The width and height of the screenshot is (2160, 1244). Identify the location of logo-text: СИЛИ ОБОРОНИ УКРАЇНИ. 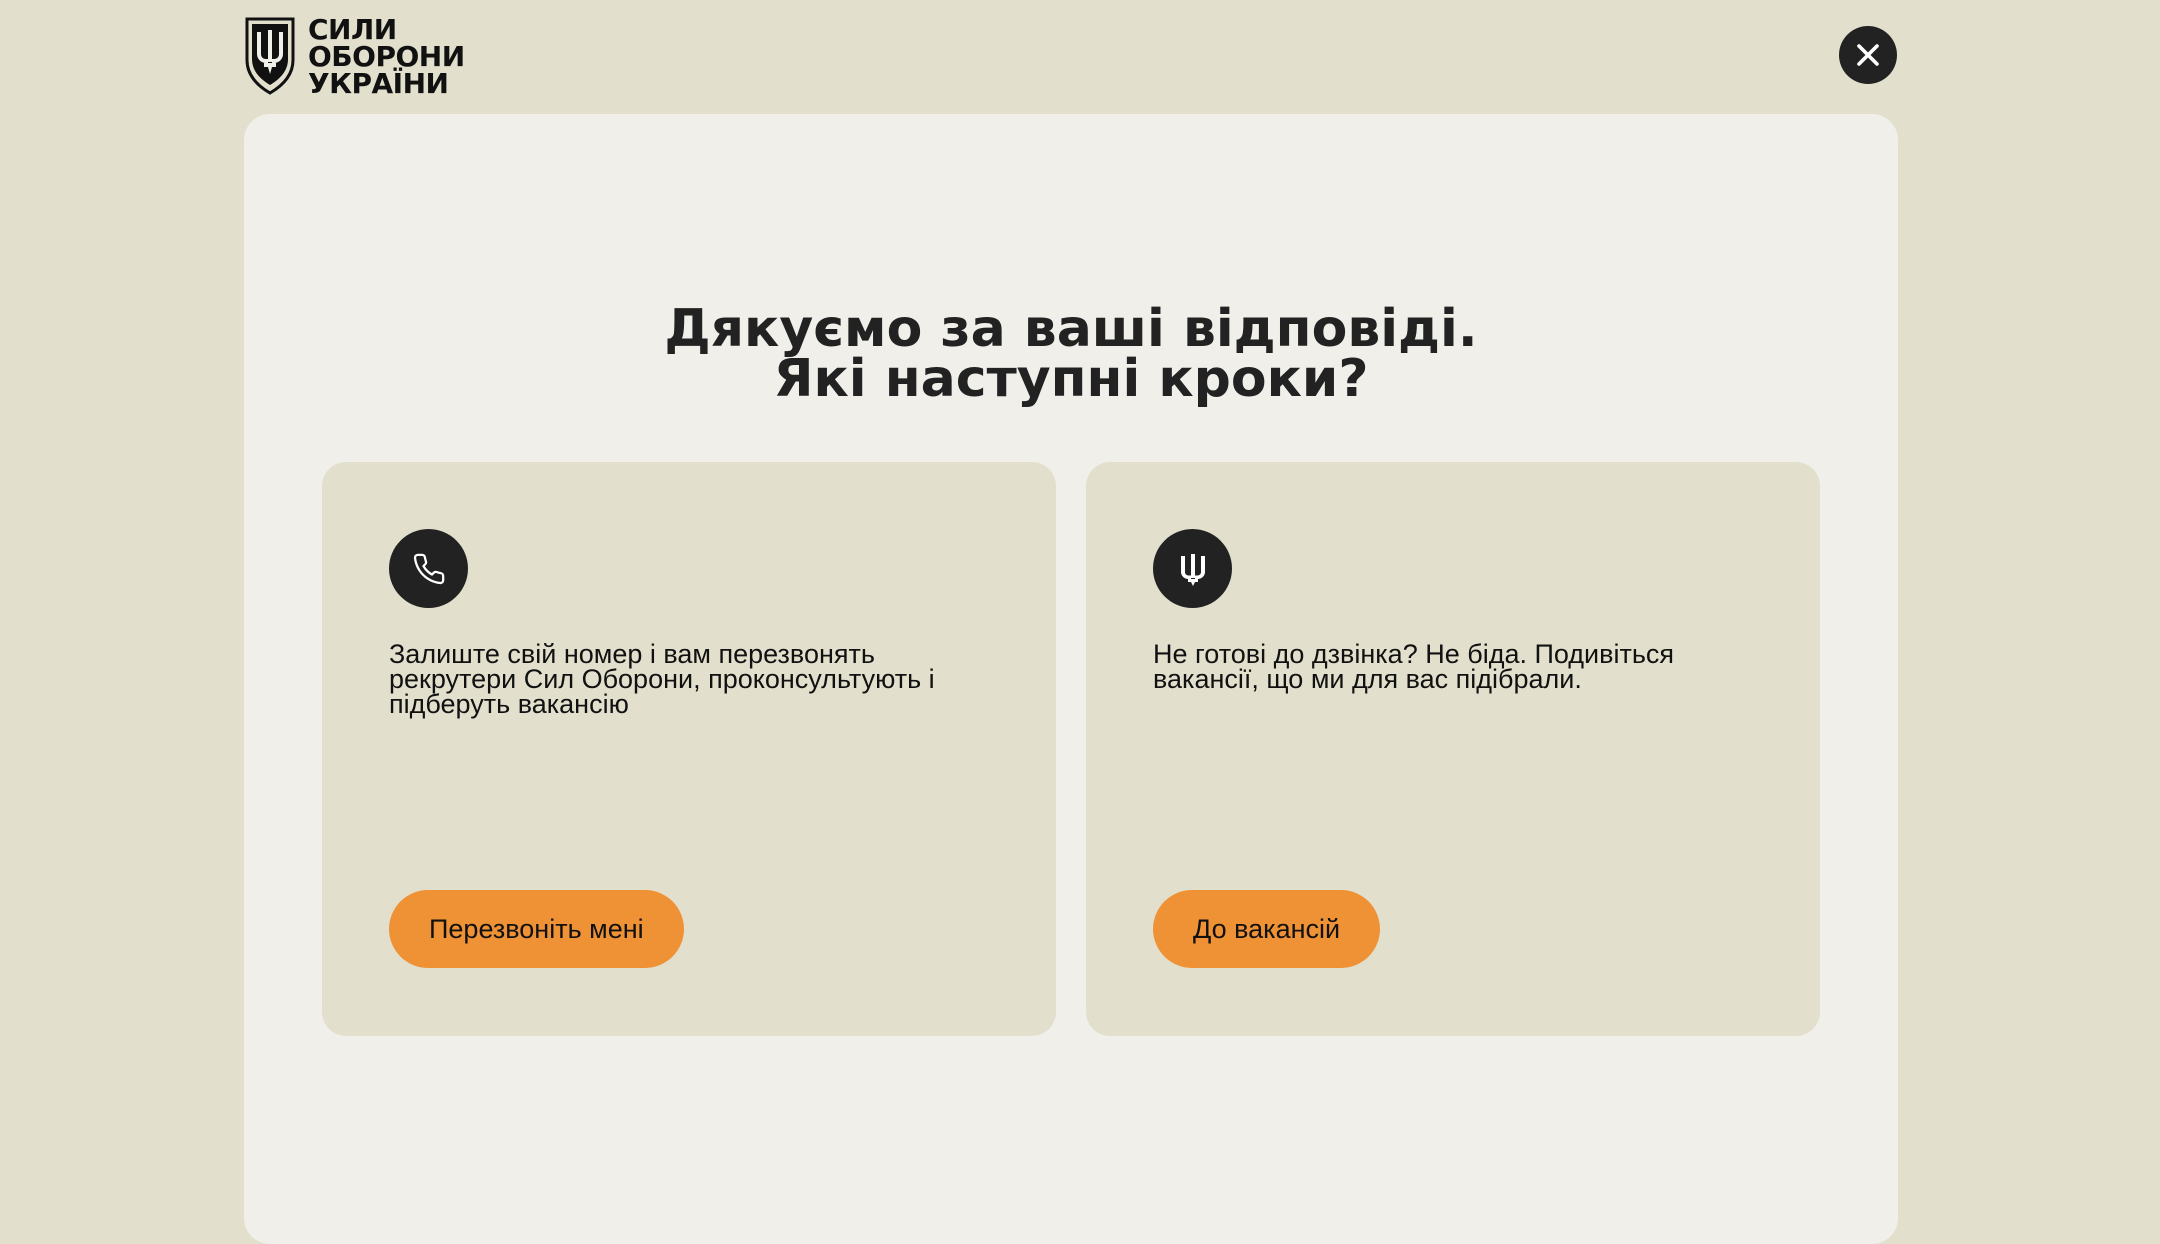
(386, 56).